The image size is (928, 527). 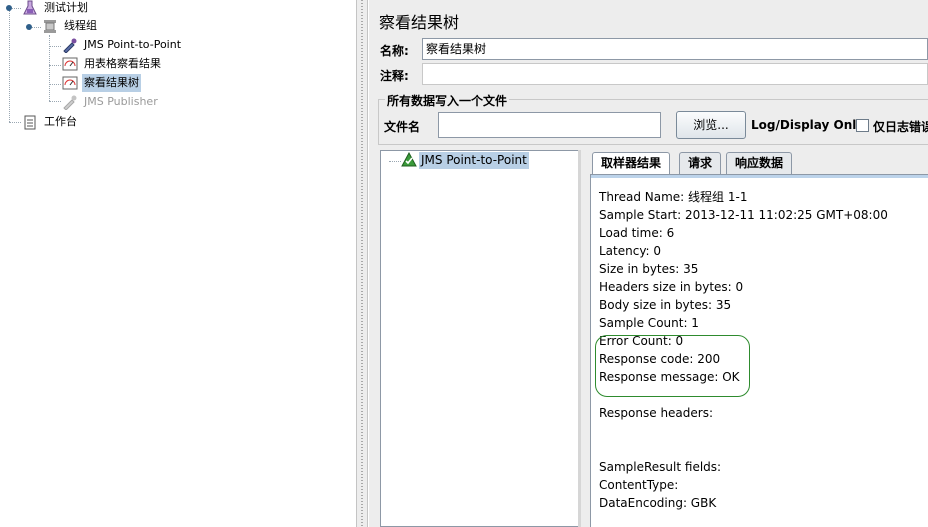 What do you see at coordinates (121, 101) in the screenshot?
I see `tree-item-label: JMS Publisher` at bounding box center [121, 101].